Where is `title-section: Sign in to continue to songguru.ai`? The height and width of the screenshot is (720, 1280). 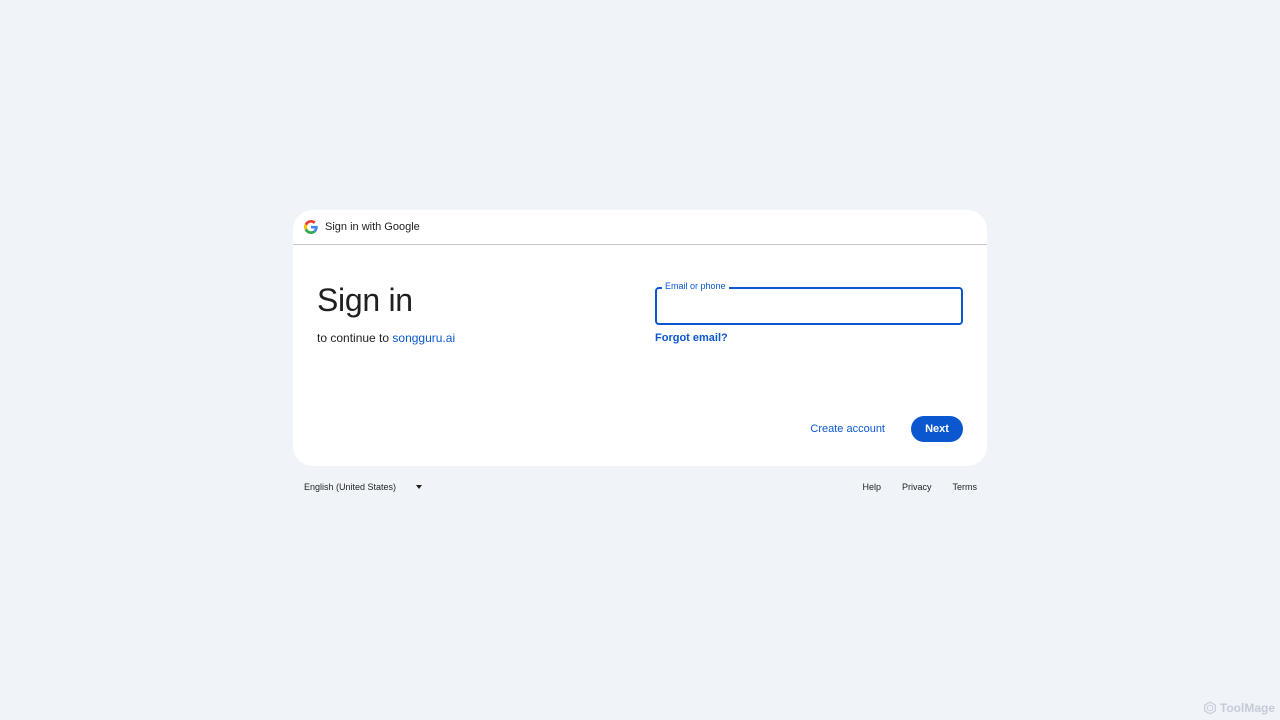
title-section: Sign in to continue to songguru.ai is located at coordinates (386, 313).